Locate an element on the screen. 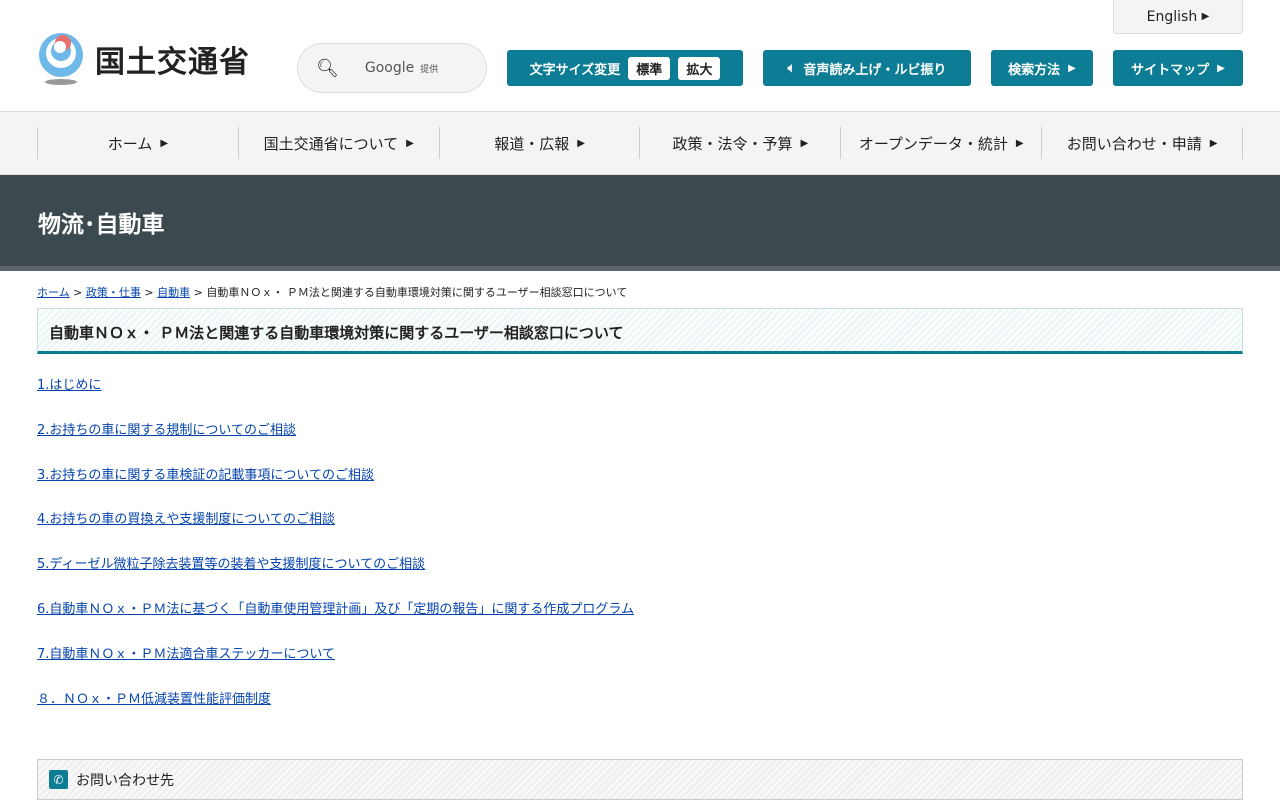 The image size is (1280, 800). phone-icon: ✆ is located at coordinates (58, 779).